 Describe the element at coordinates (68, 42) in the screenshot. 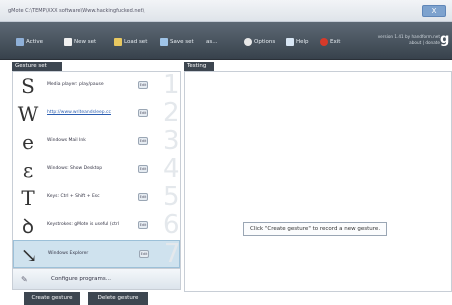

I see `new-document-icon` at that location.